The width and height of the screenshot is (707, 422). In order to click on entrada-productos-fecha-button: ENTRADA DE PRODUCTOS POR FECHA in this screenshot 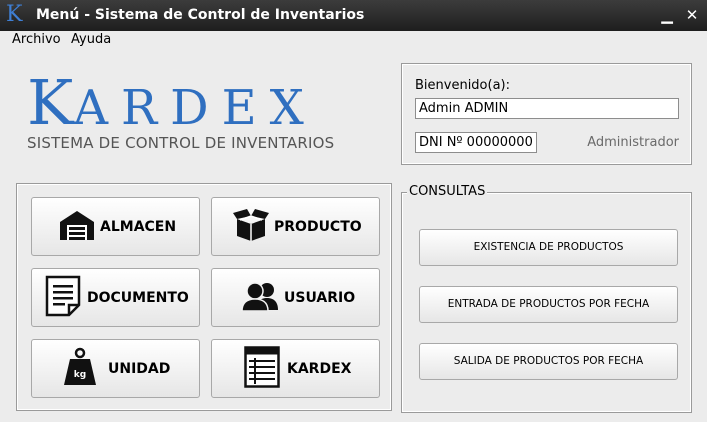, I will do `click(548, 304)`.